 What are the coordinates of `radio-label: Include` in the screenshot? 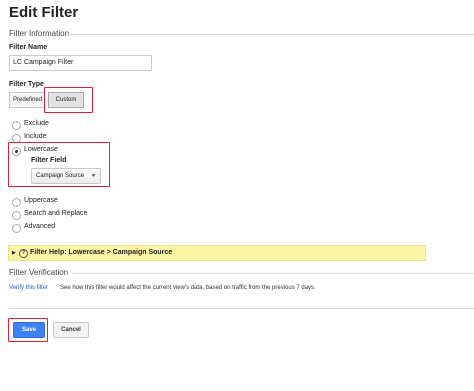 It's located at (35, 136).